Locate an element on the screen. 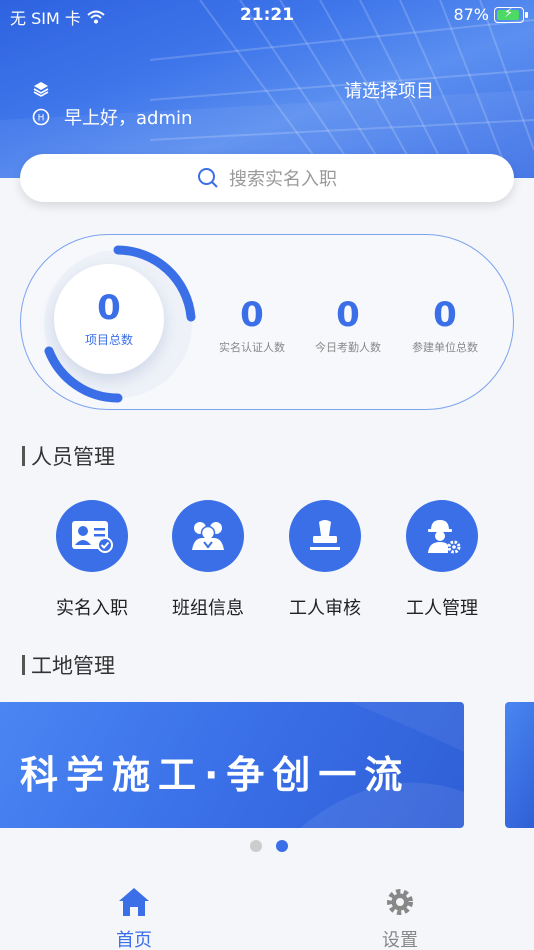 The image size is (534, 950). team-icon is located at coordinates (208, 536).